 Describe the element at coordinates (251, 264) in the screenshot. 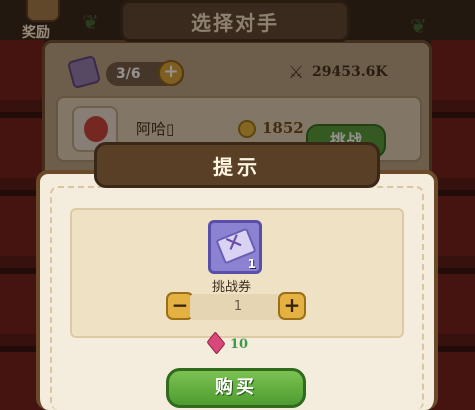

I see `item-quantity-badge: 1` at that location.